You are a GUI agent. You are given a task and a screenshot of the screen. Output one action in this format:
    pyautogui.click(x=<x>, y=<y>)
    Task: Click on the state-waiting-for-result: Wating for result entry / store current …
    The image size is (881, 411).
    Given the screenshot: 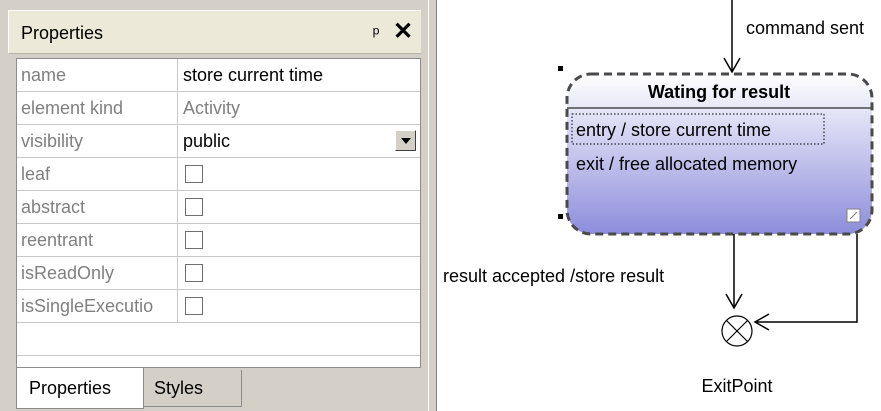 What is the action you would take?
    pyautogui.click(x=719, y=154)
    